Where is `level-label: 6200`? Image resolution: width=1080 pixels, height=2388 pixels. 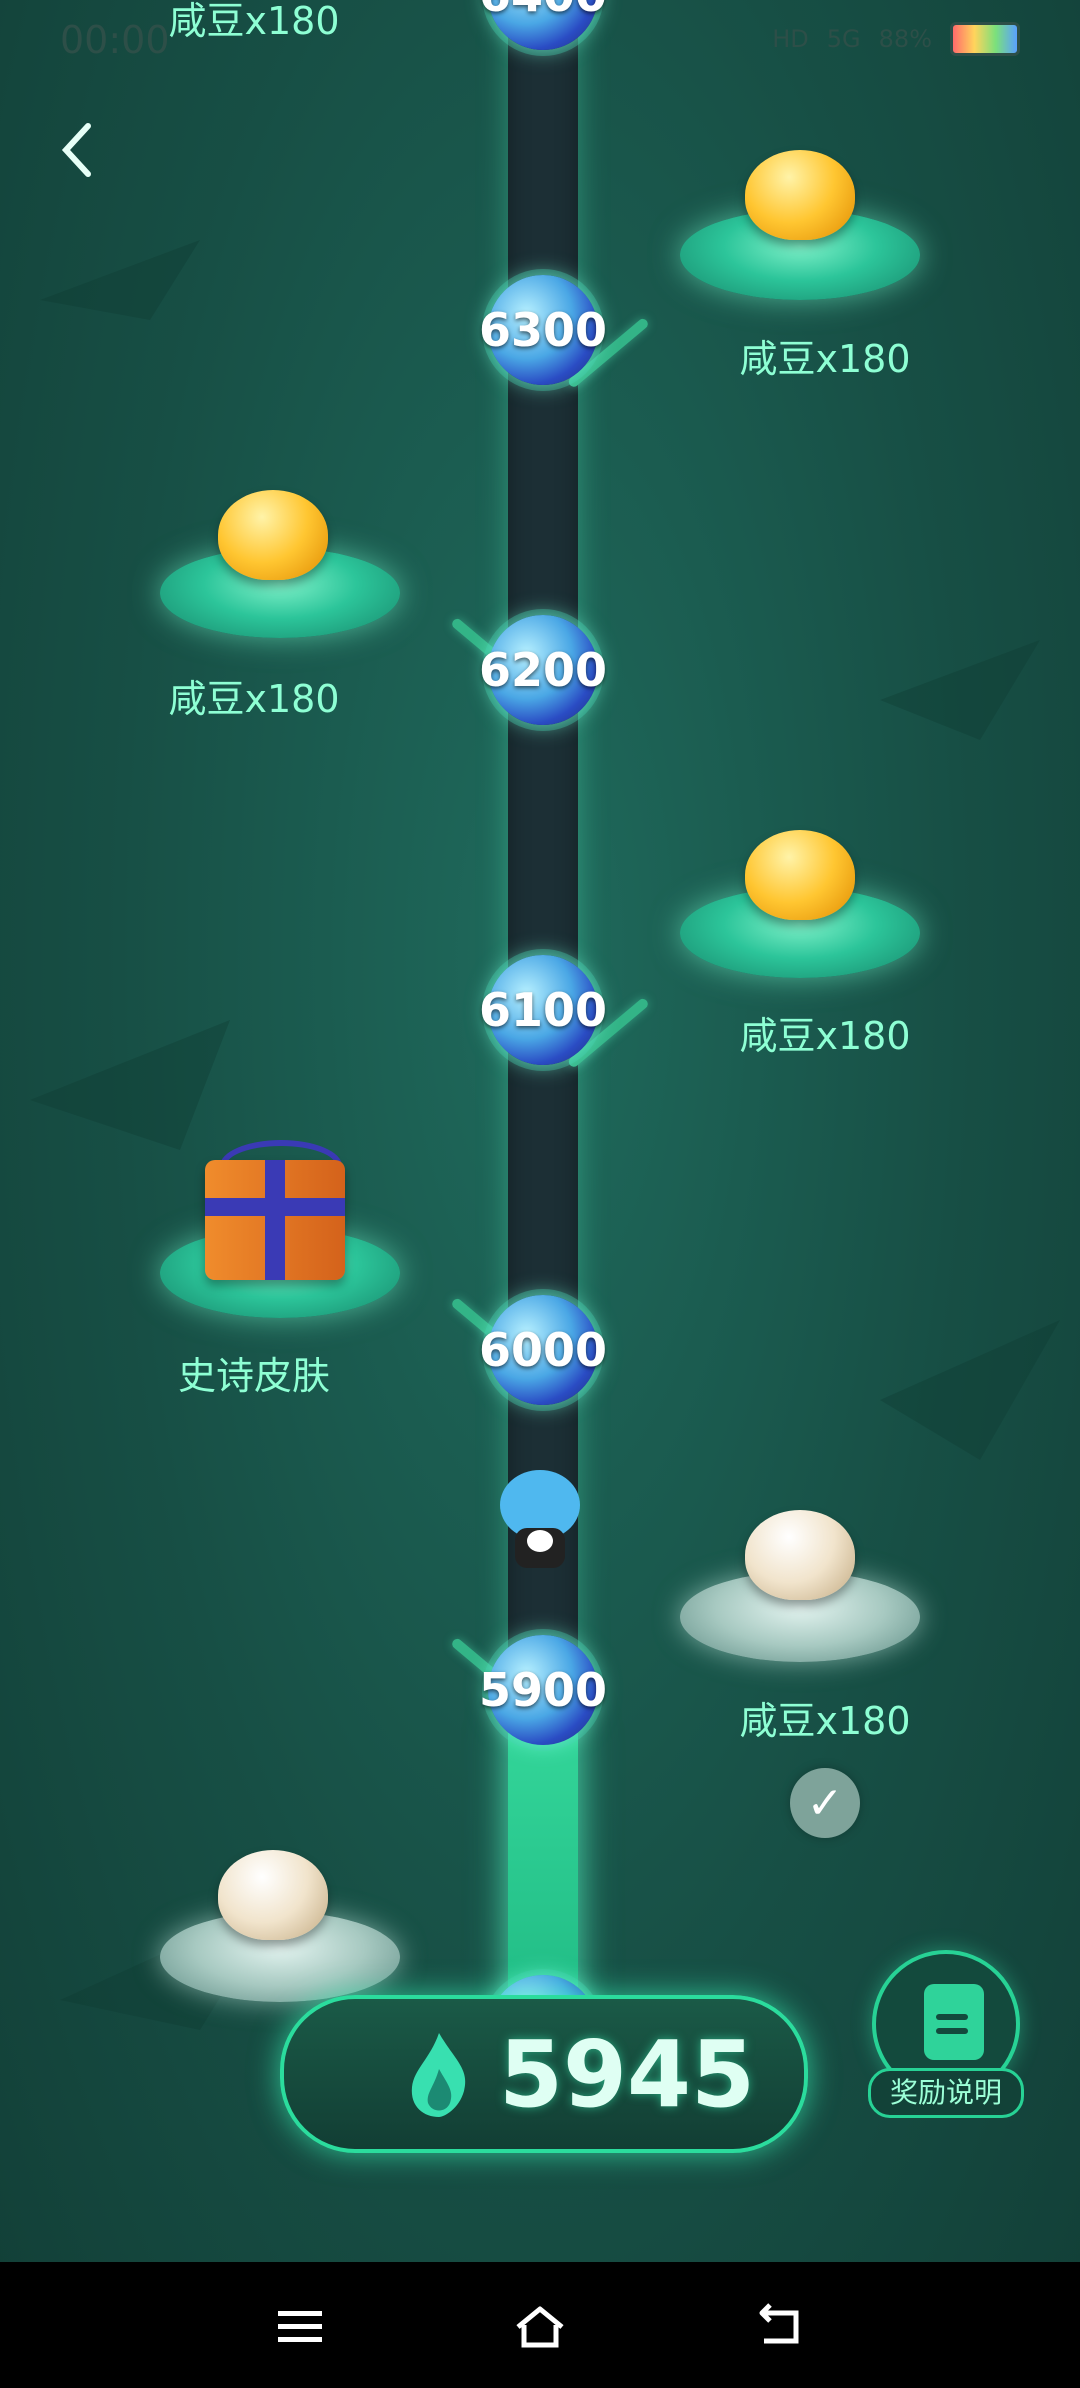
level-label: 6200 is located at coordinates (543, 670).